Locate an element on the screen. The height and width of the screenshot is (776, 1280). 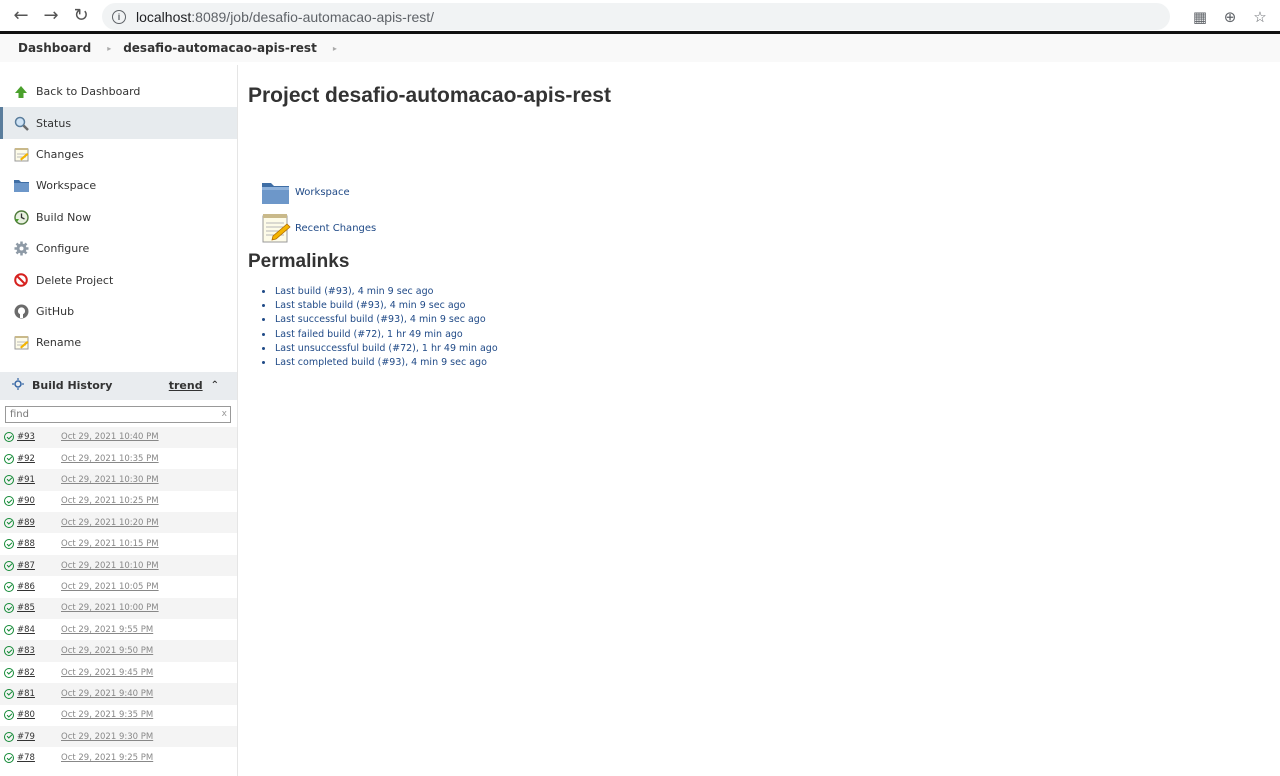
no-entry-icon is located at coordinates (21, 280).